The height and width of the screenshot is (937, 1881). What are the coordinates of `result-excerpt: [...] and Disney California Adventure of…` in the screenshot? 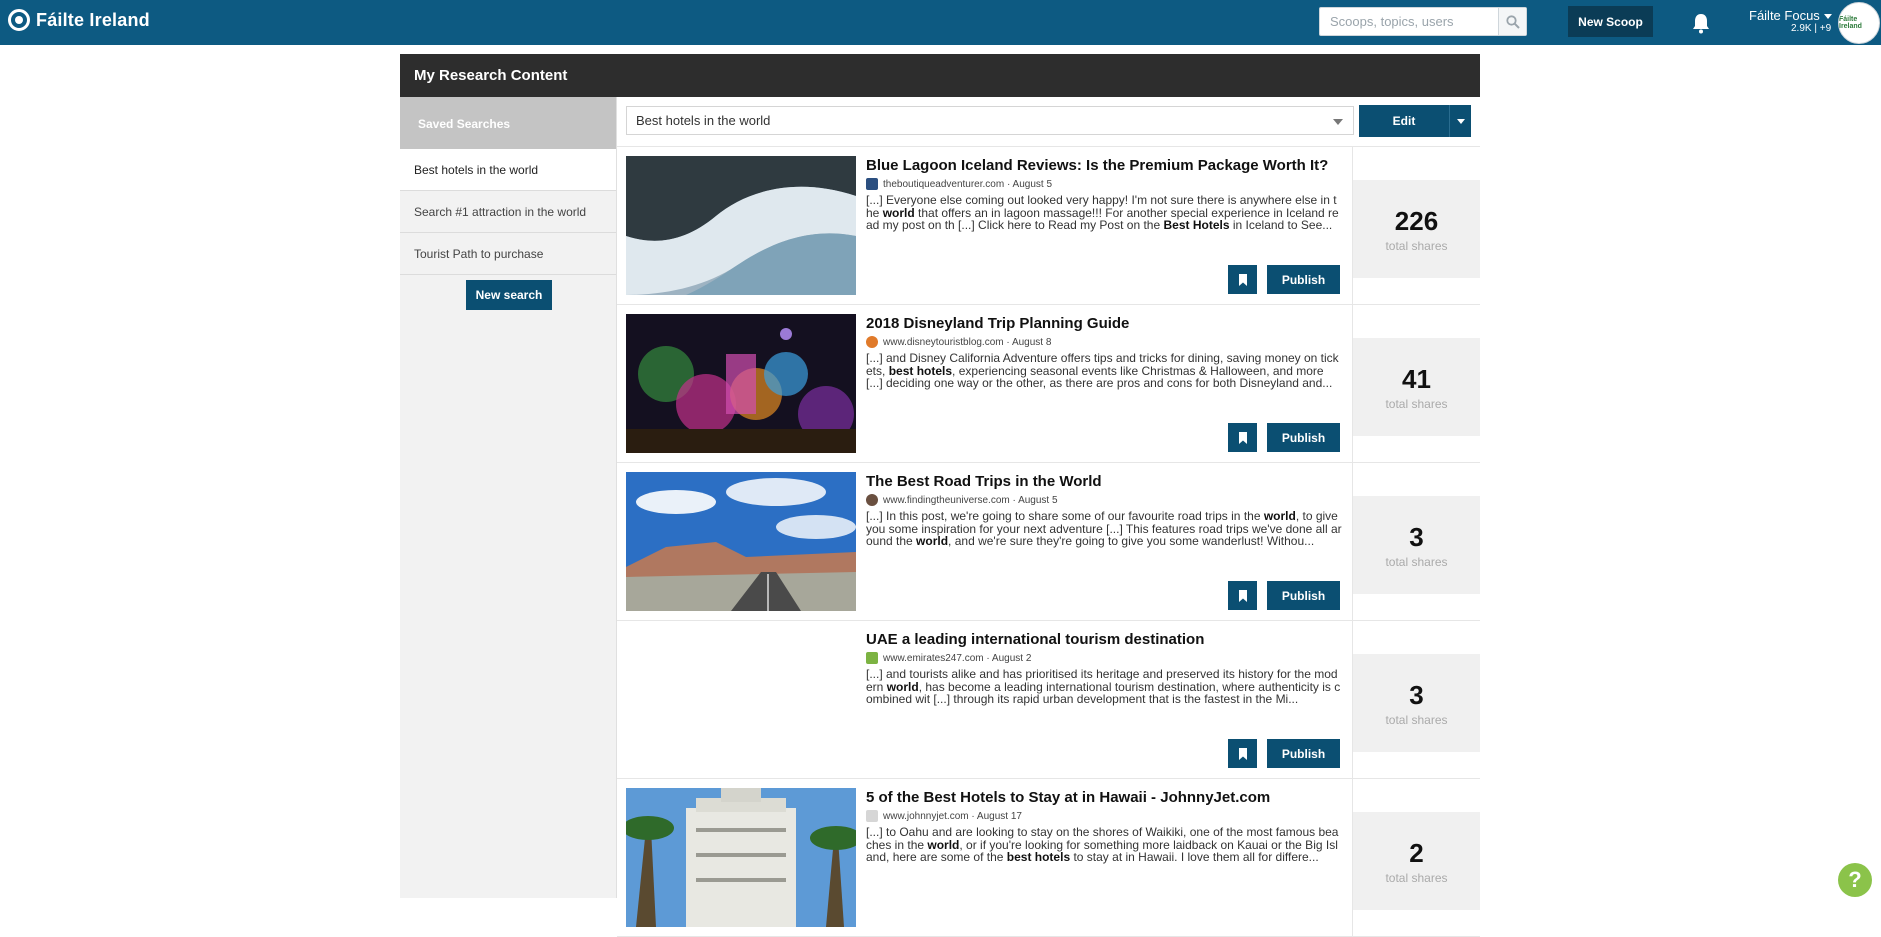 It's located at (1102, 371).